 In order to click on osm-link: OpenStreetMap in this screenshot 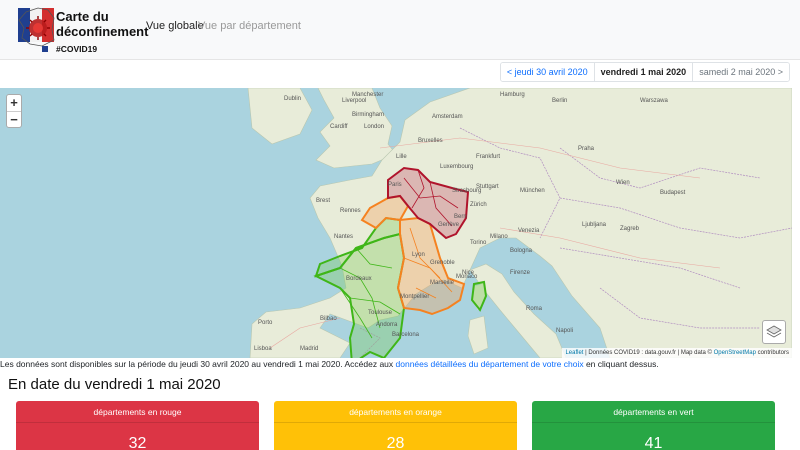, I will do `click(735, 353)`.